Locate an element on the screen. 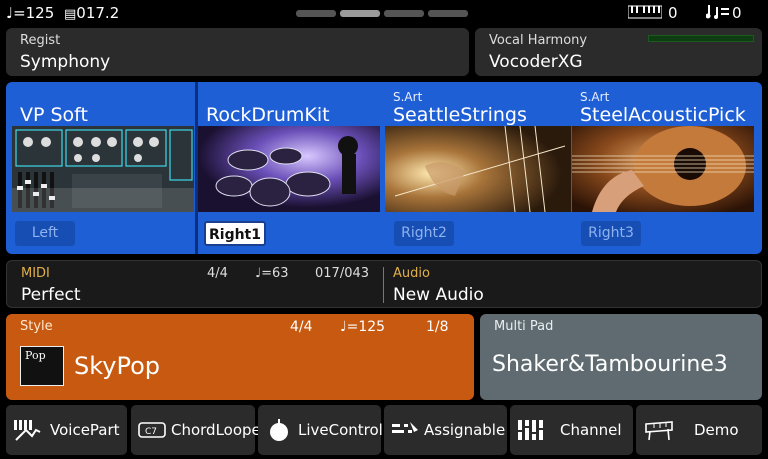 This screenshot has width=768, height=459. svg-text: C7 is located at coordinates (151, 432).